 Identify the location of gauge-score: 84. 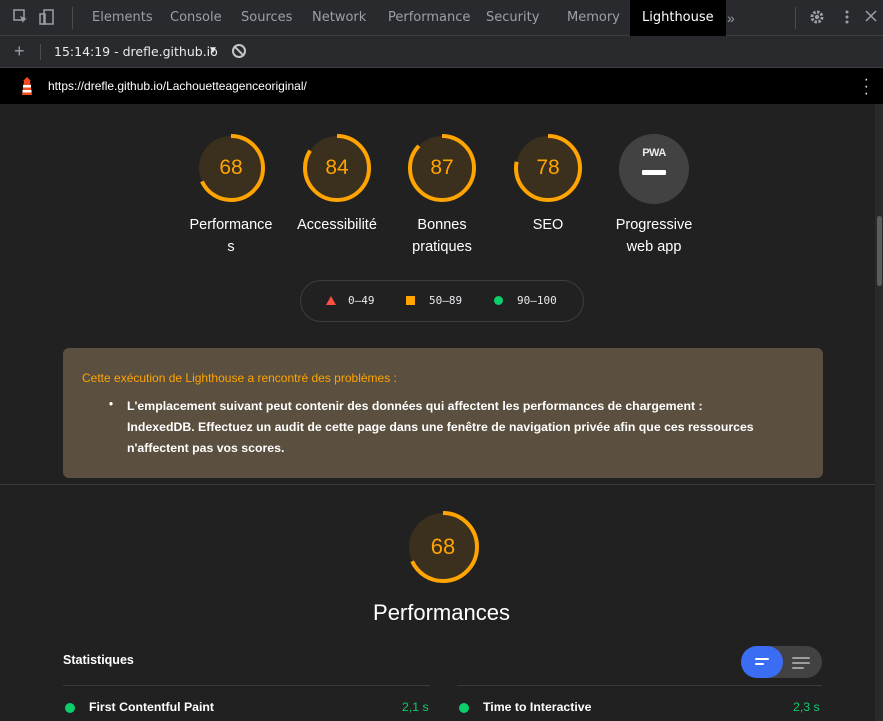
(337, 167).